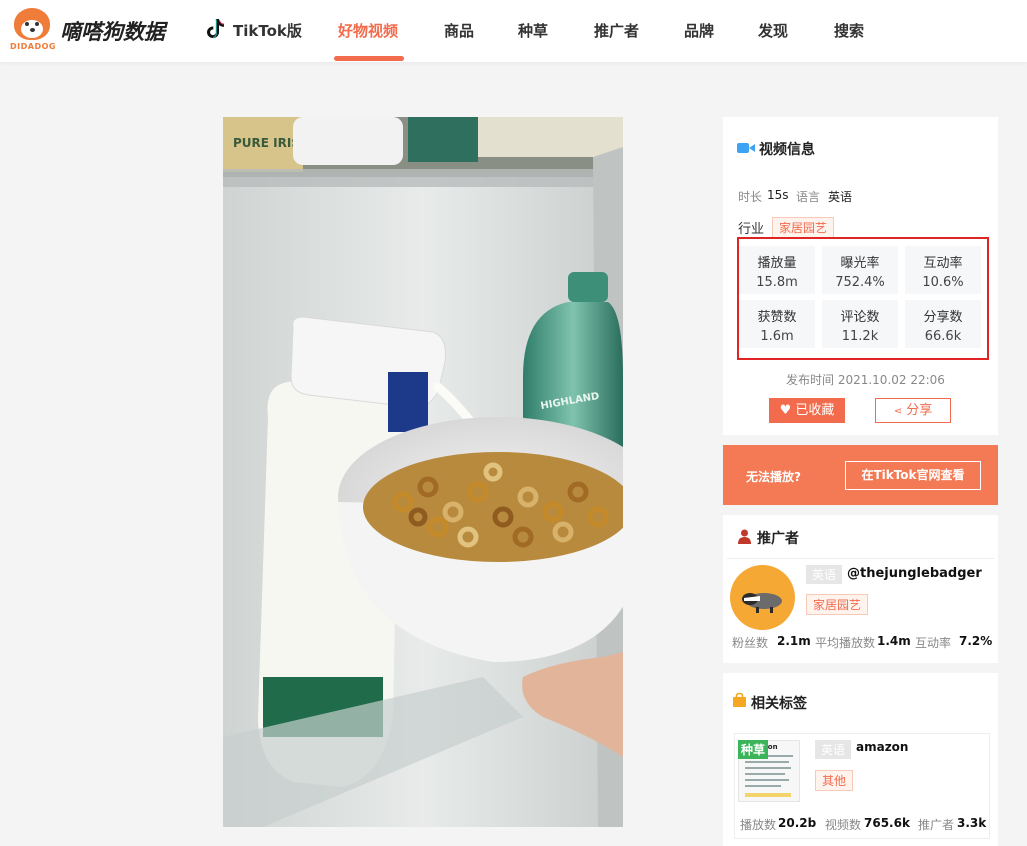  What do you see at coordinates (860, 263) in the screenshot?
I see `stat-label: 曝光率` at bounding box center [860, 263].